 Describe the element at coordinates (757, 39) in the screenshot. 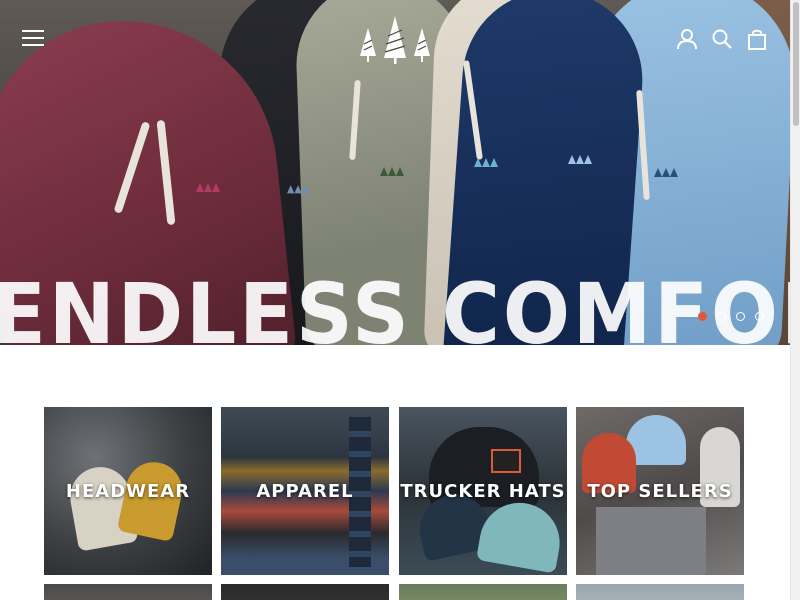

I see `cart-bag-icon` at that location.